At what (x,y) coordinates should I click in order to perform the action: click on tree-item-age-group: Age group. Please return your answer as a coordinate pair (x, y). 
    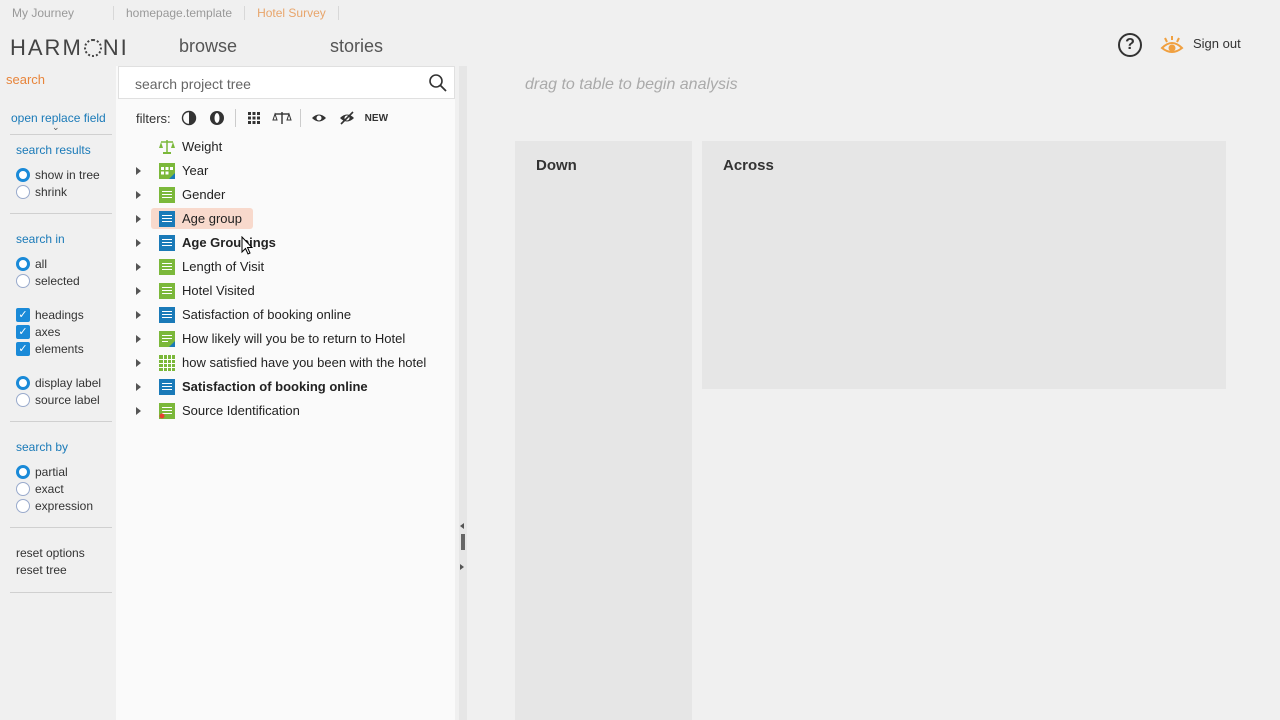
    Looking at the image, I should click on (285, 219).